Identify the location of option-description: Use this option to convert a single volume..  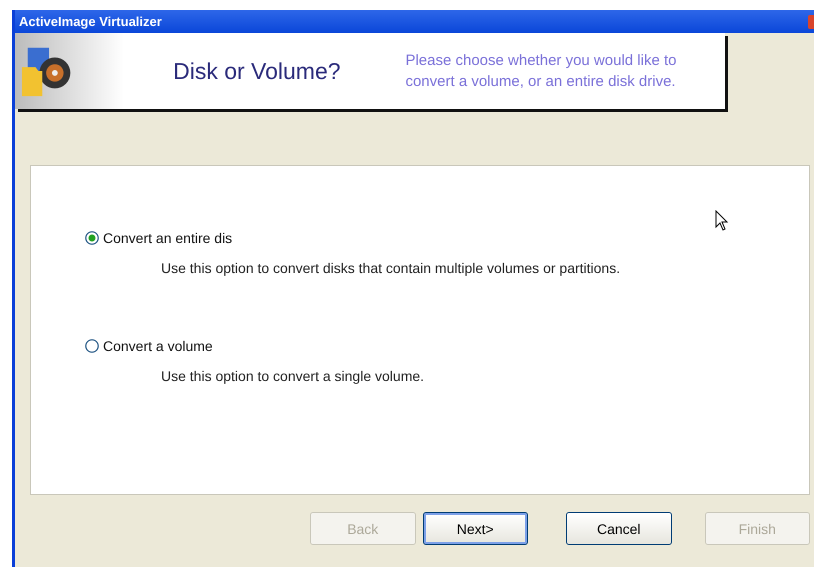
(293, 376).